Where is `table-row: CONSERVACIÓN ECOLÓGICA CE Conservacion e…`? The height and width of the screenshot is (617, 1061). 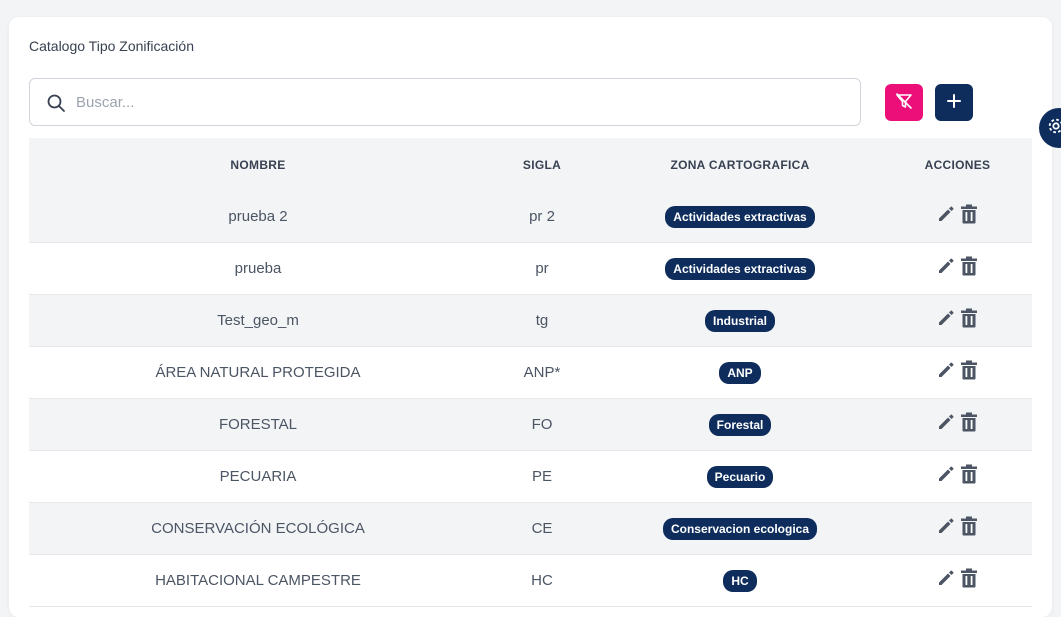
table-row: CONSERVACIÓN ECOLÓGICA CE Conservacion e… is located at coordinates (530, 529).